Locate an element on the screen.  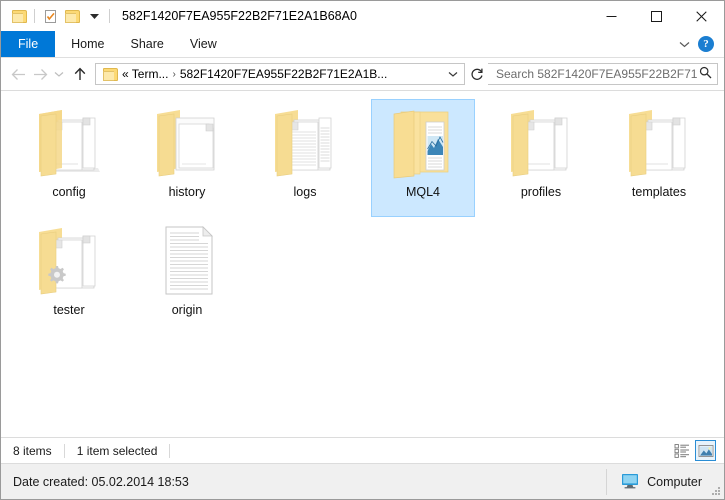
address-dropdown-icon is located at coordinates (453, 74).